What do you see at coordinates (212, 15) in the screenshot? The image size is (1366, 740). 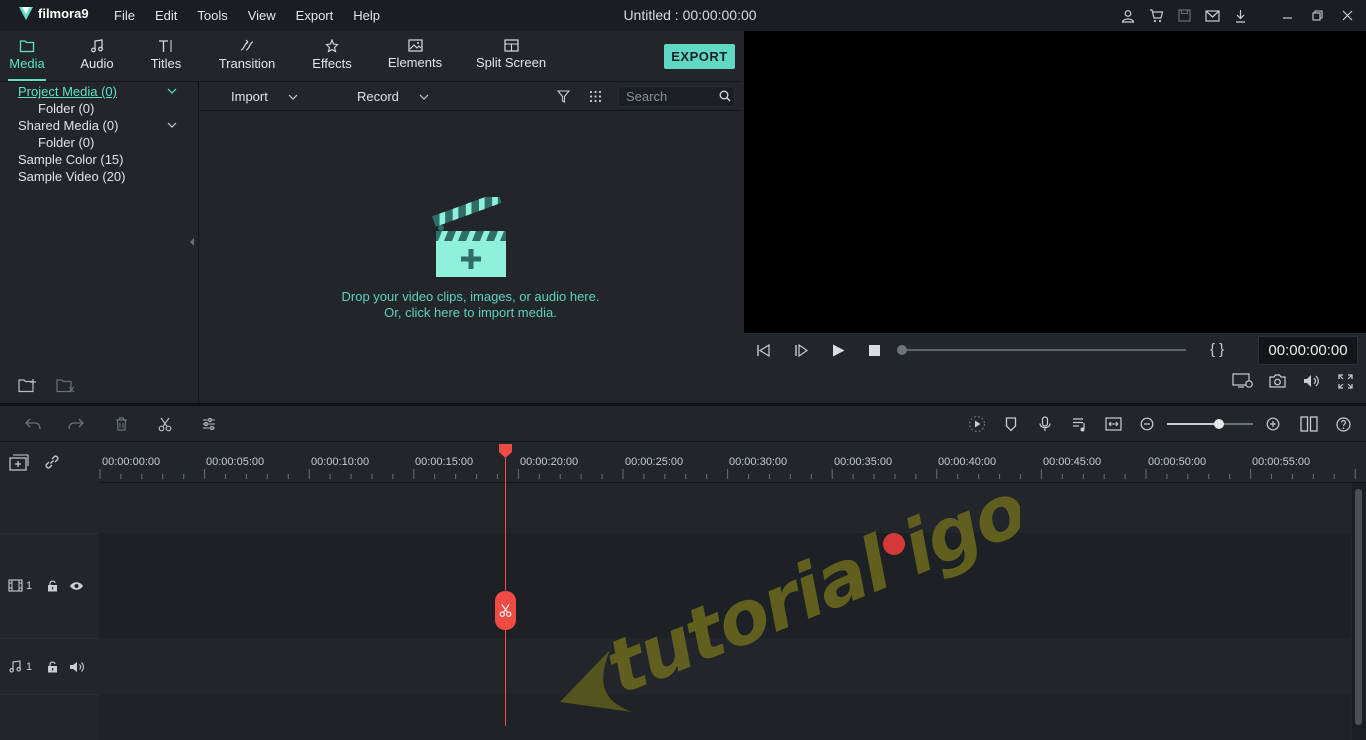 I see `menu-tools: Tools` at bounding box center [212, 15].